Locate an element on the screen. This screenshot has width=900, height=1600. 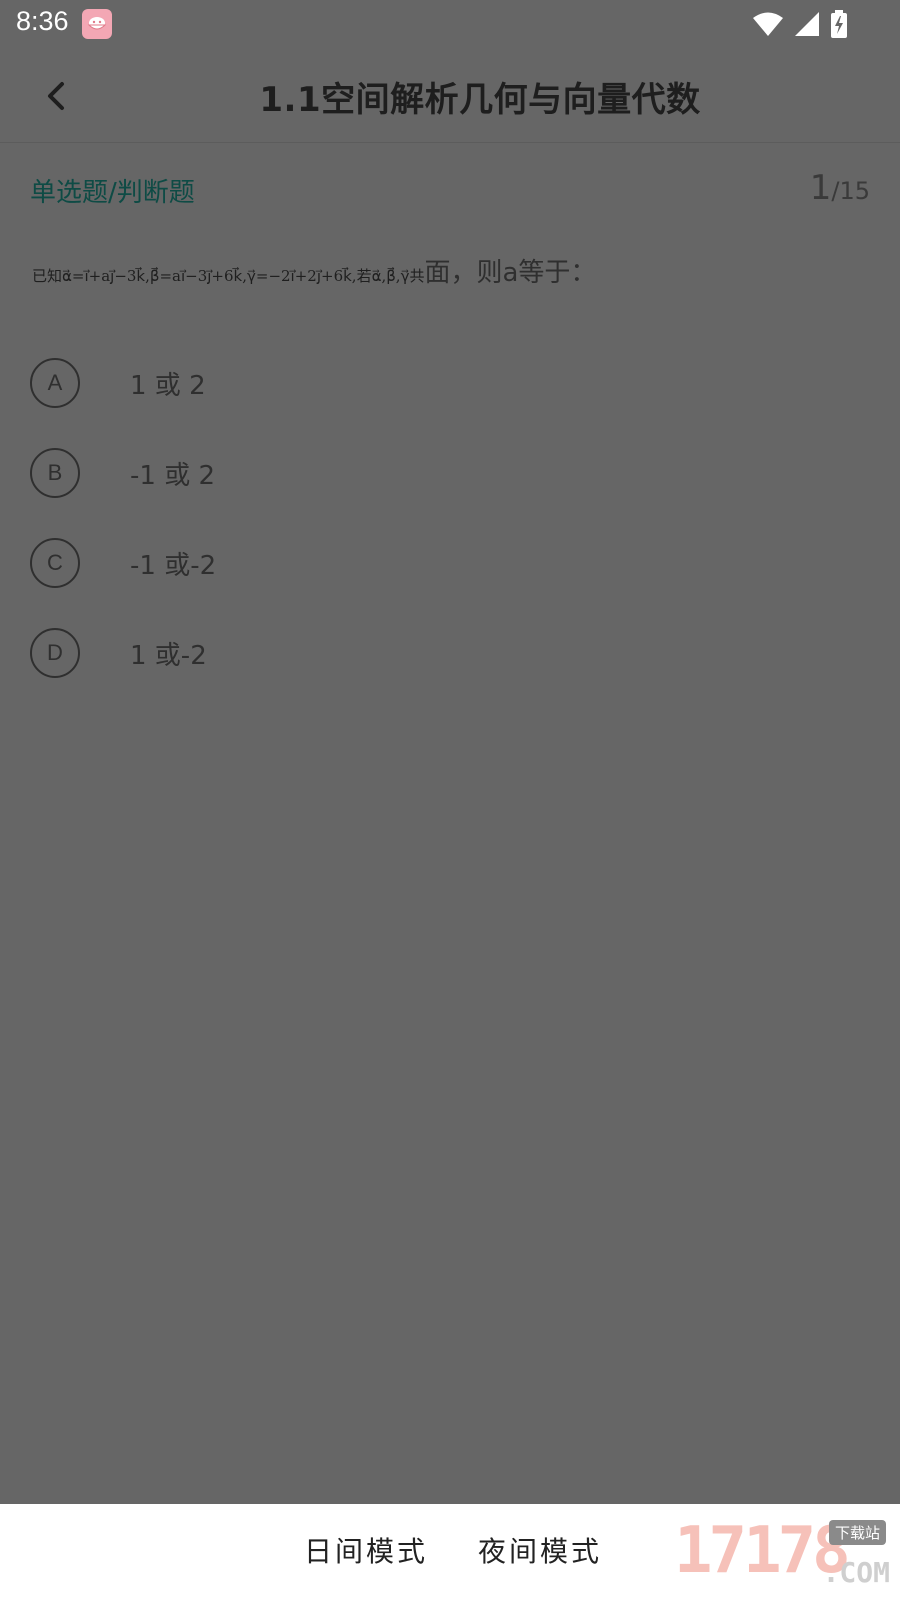
current-question-number: 1 is located at coordinates (820, 188).